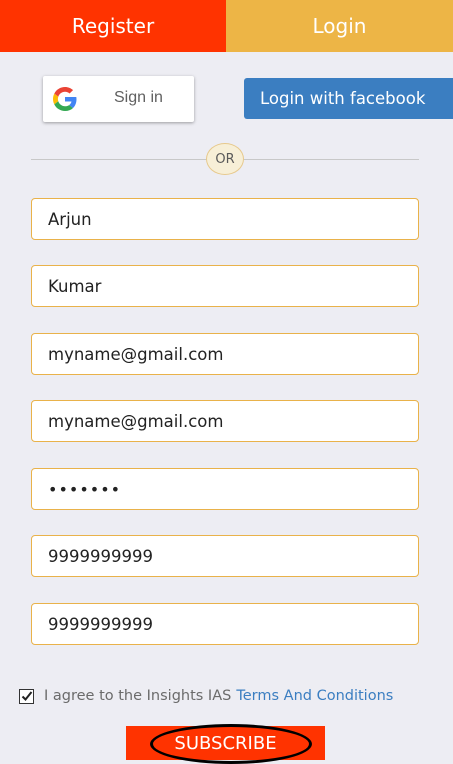  I want to click on terms-agreement-text: I agree to the Insights IAS, so click(138, 696).